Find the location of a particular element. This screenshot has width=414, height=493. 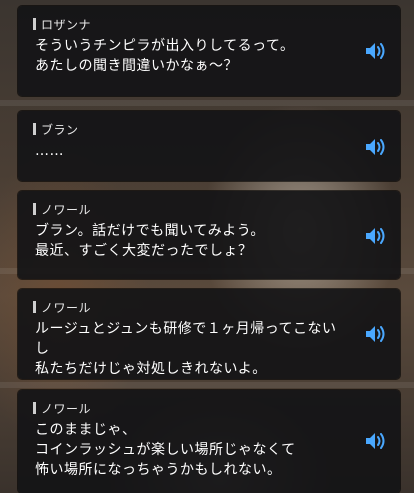

dialogue-text: そういうチンピラが出入りしてるって。 あたしの聞き間違いかなぁ～？ is located at coordinates (165, 56).